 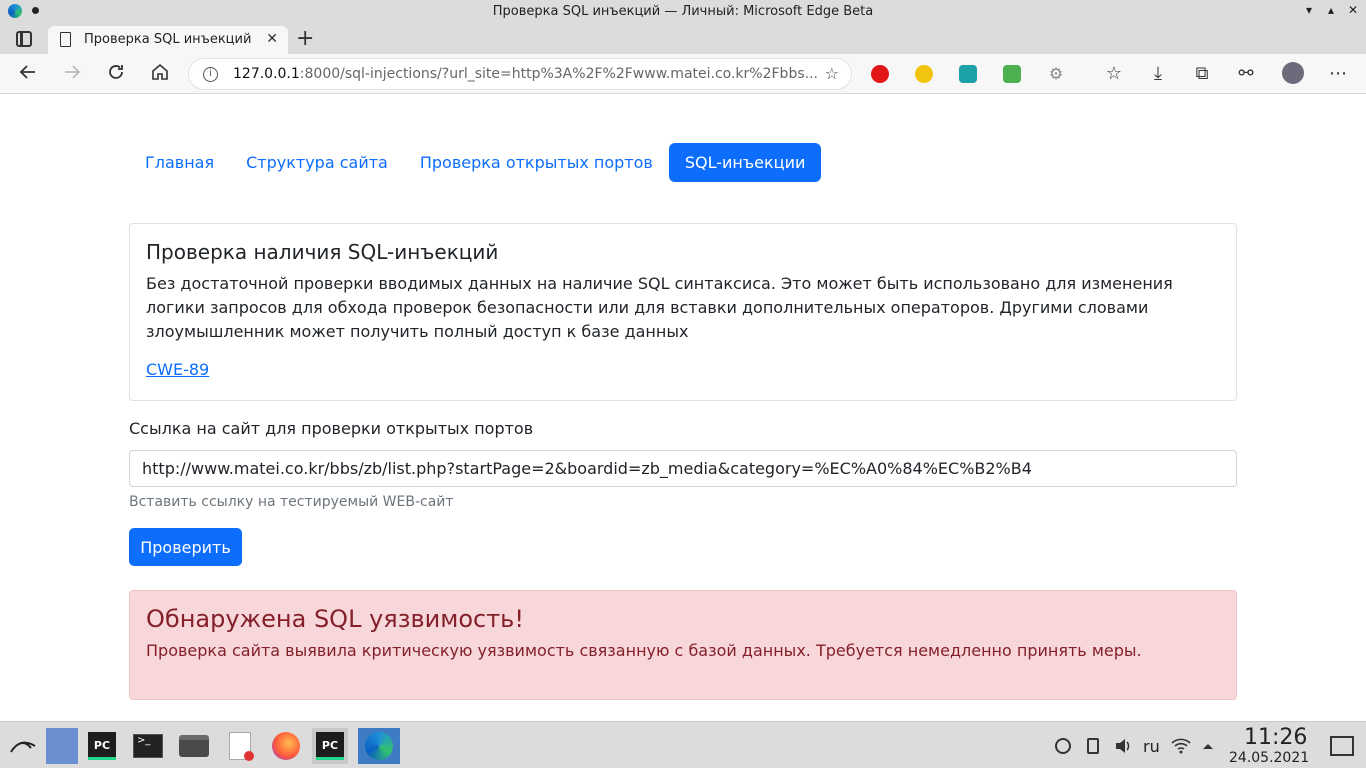 I want to click on browser-tab: Проверка SQL инъекций ✕, so click(x=168, y=40).